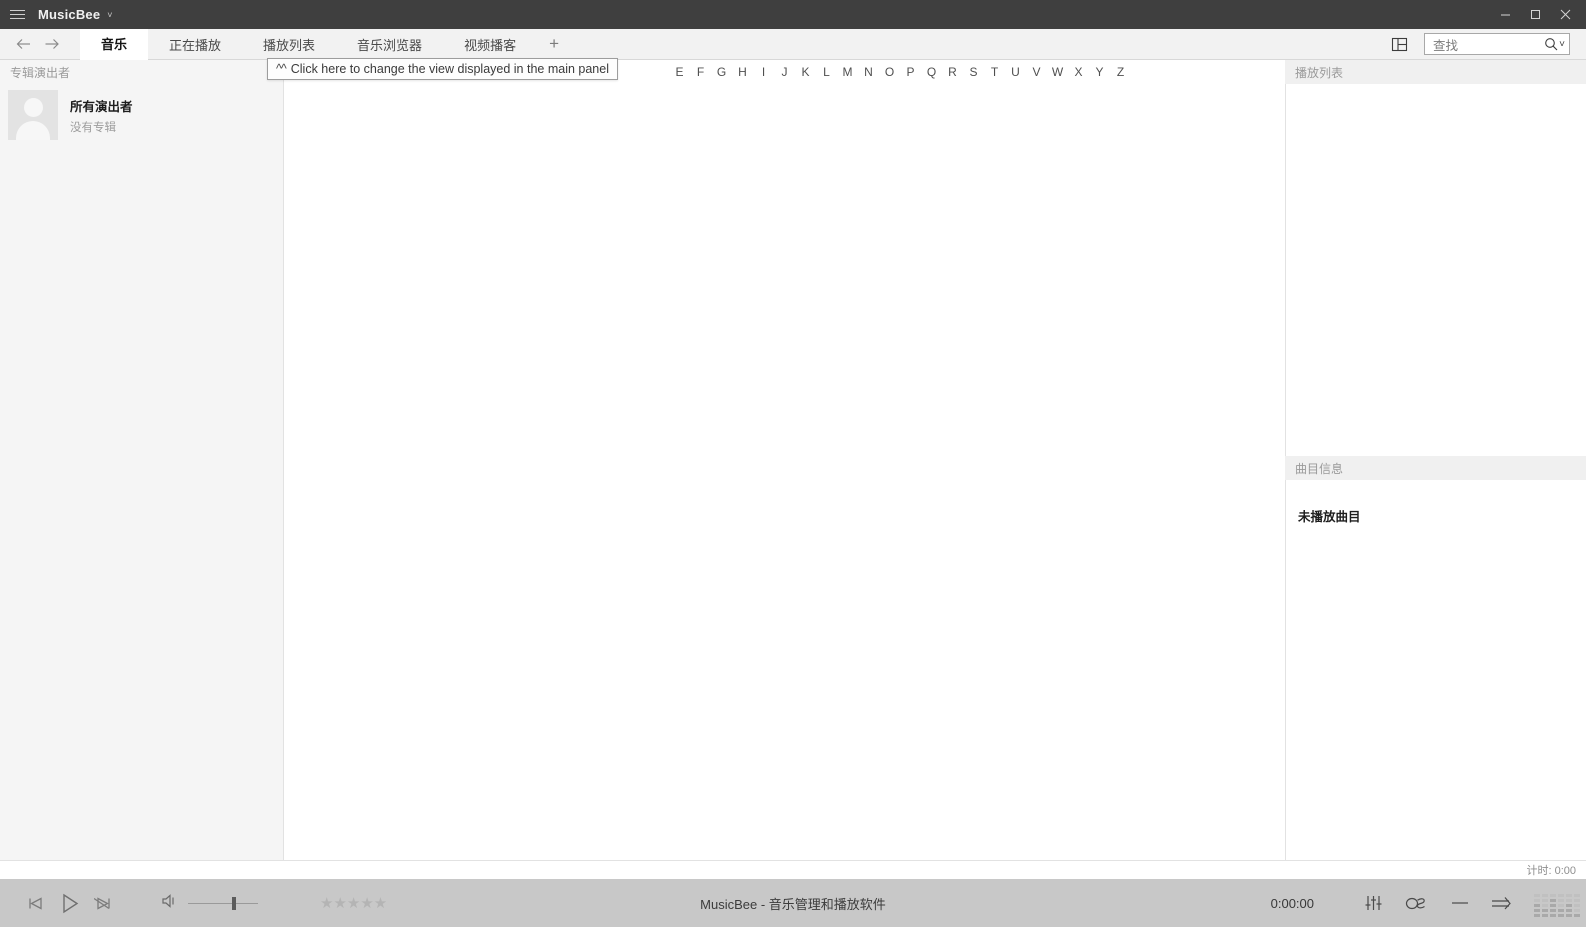 This screenshot has width=1586, height=927. Describe the element at coordinates (931, 72) in the screenshot. I see `alpha-letter: Q` at that location.